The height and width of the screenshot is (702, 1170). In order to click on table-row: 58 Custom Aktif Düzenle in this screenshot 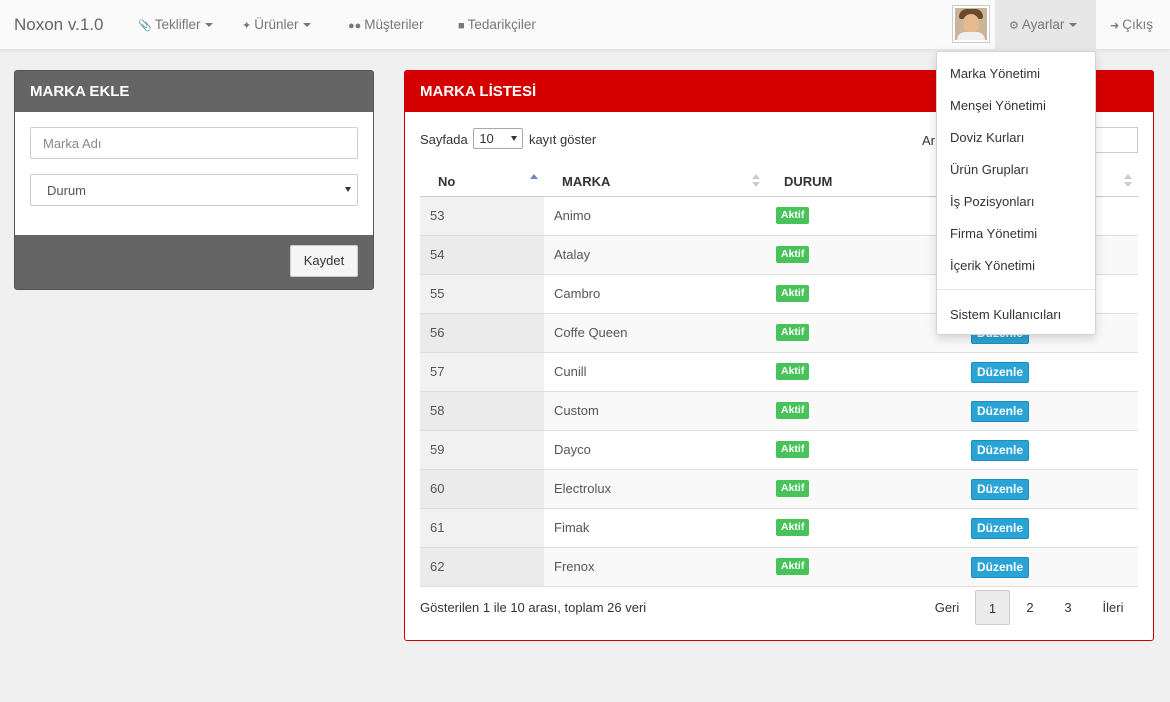, I will do `click(779, 411)`.